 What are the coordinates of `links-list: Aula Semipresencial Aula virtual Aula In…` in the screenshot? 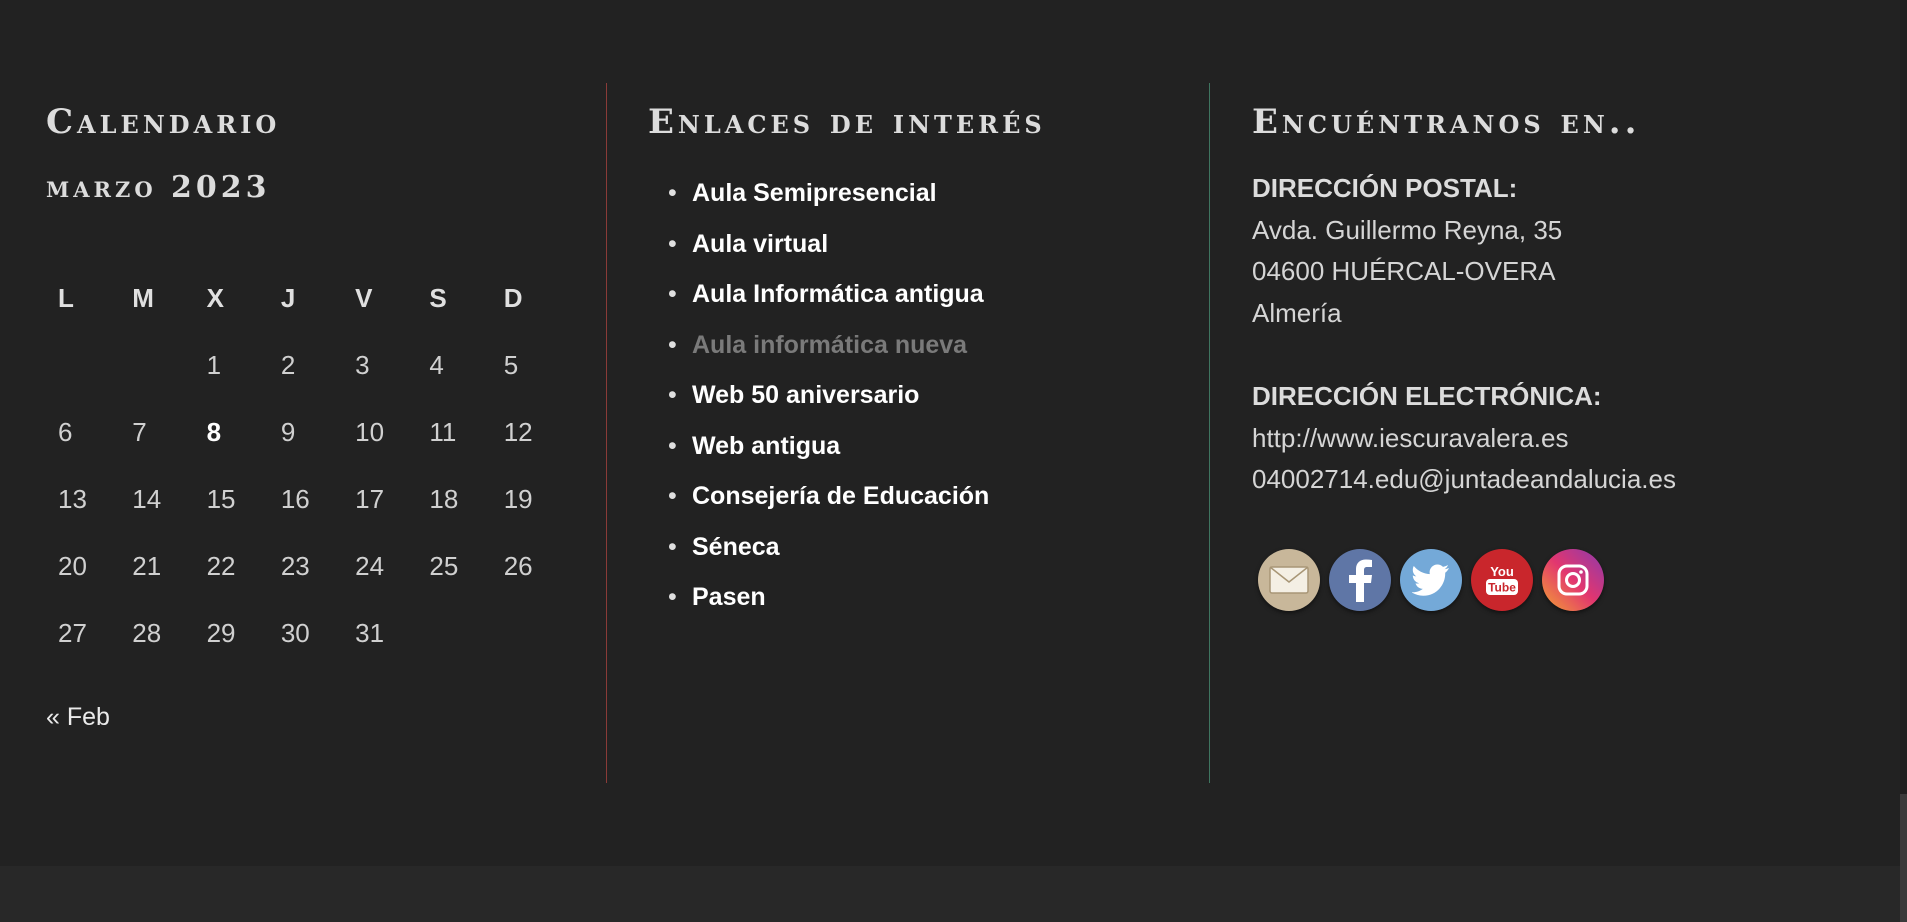 It's located at (818, 402).